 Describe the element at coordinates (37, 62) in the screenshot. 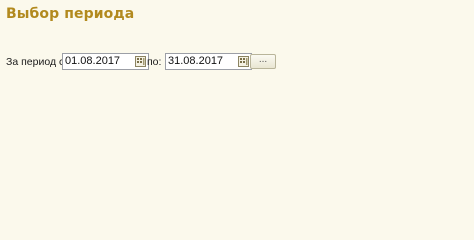

I see `period-from-label: За период с:` at that location.